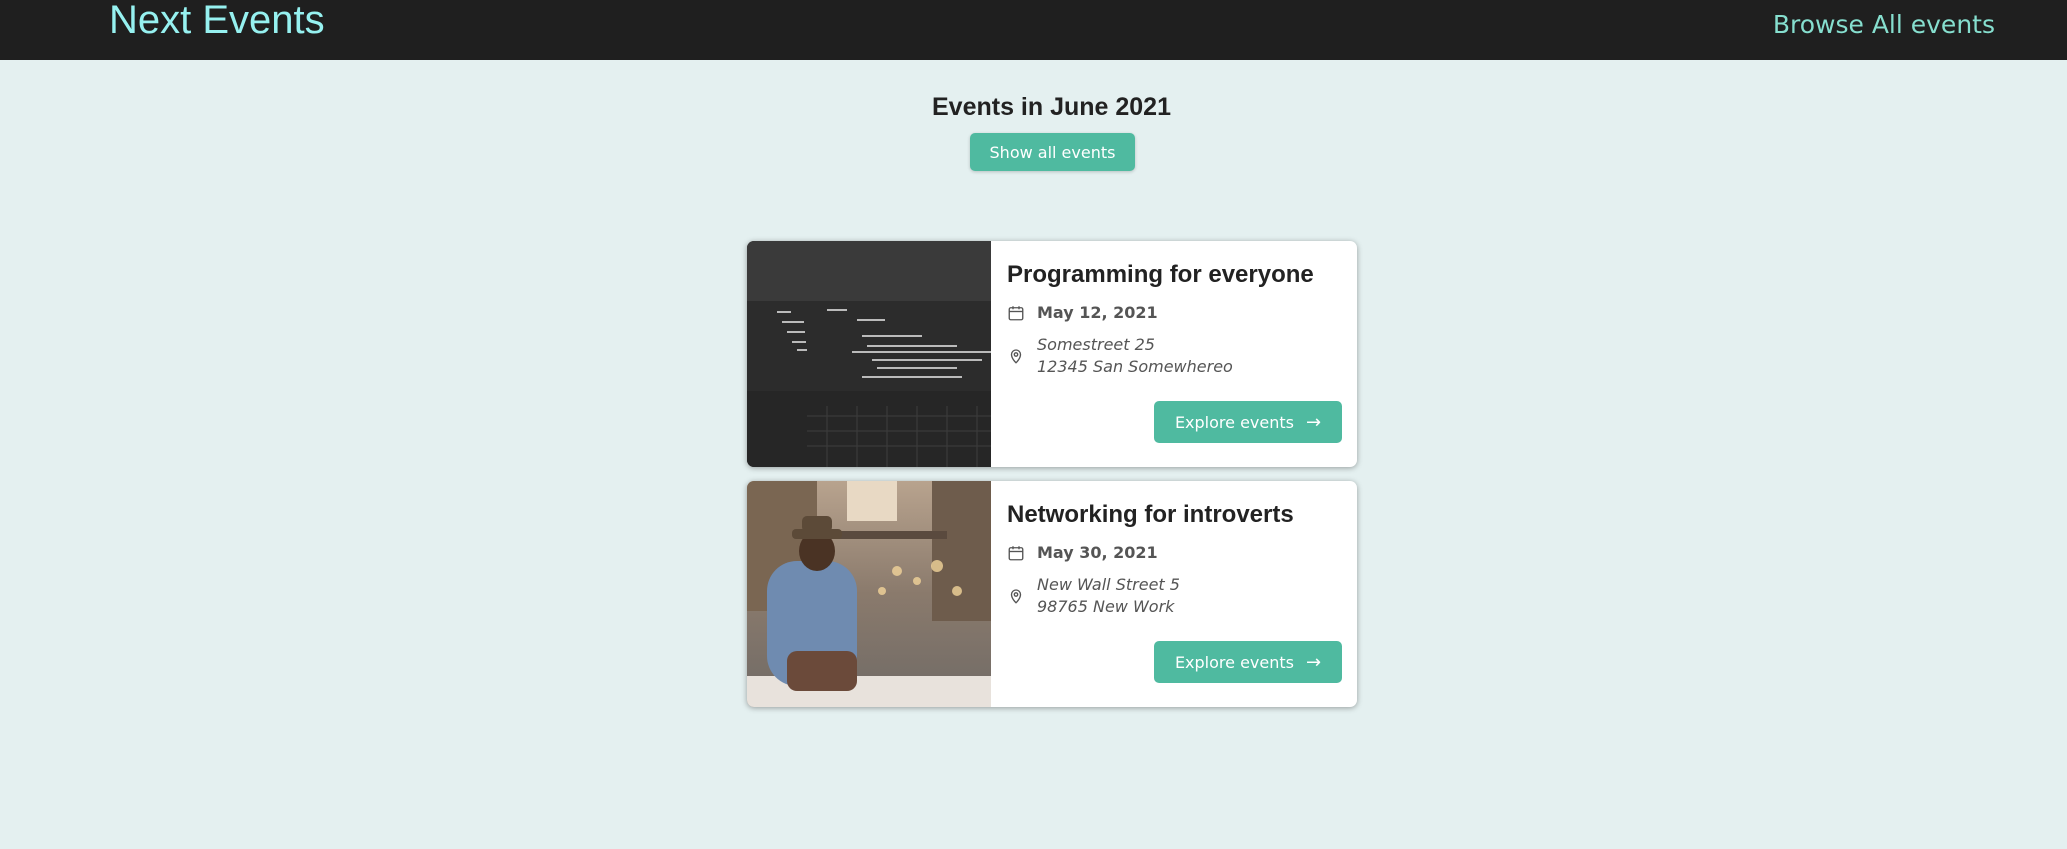 The image size is (2067, 849). I want to click on event-address: Somestreet 25 12345 San Somewhereo, so click(1135, 356).